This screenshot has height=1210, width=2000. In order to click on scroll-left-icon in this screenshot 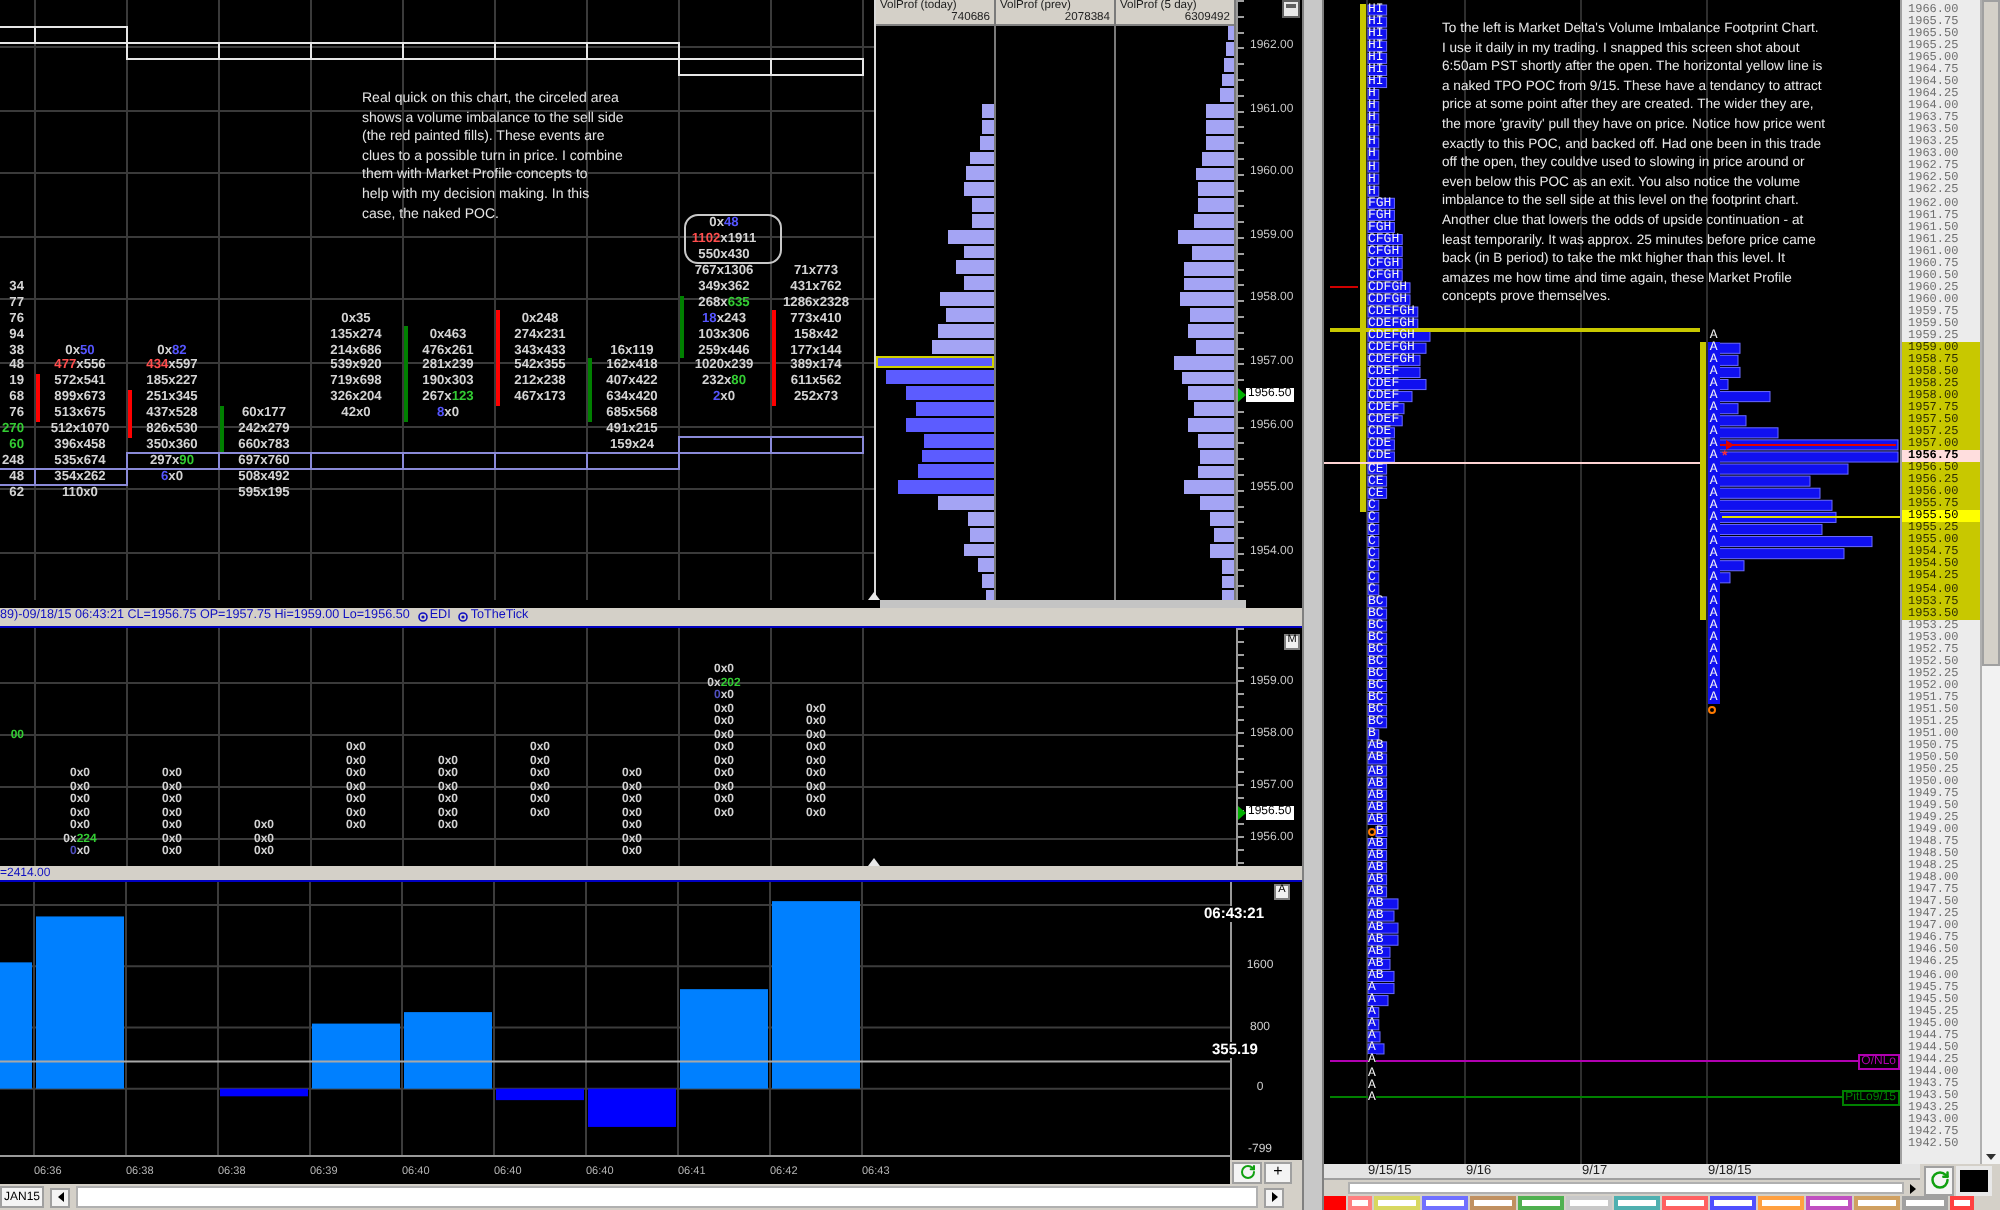, I will do `click(60, 1197)`.